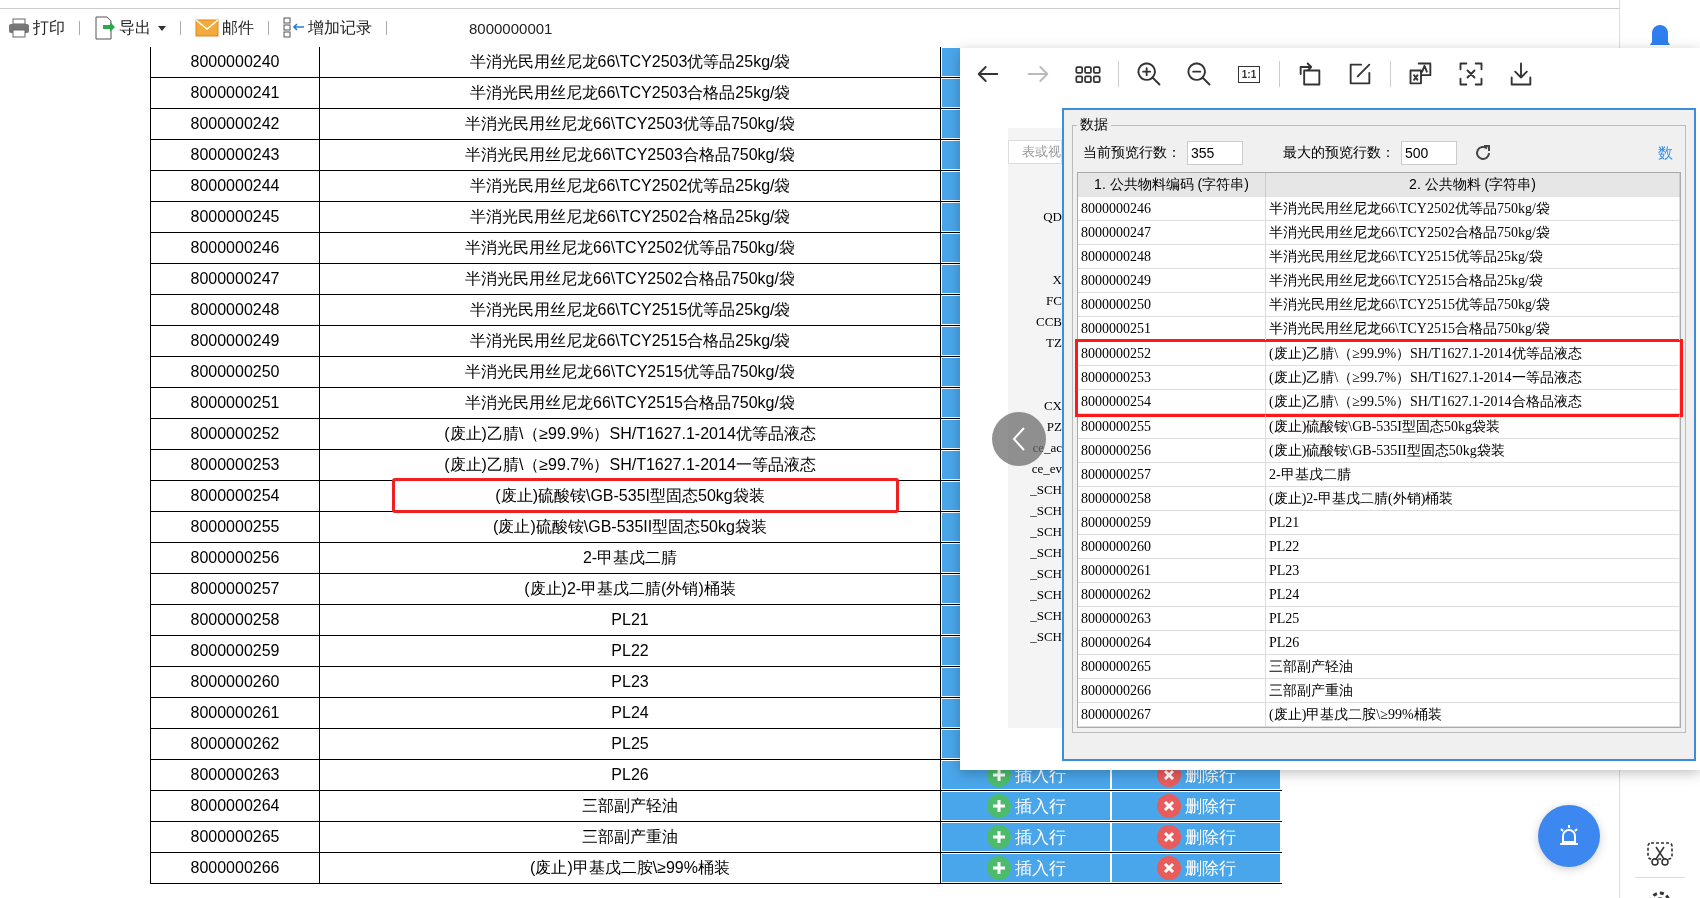  I want to click on name-cell: 半消光民用丝尼龙66\TCY2515优等品25kg/袋, so click(1473, 256).